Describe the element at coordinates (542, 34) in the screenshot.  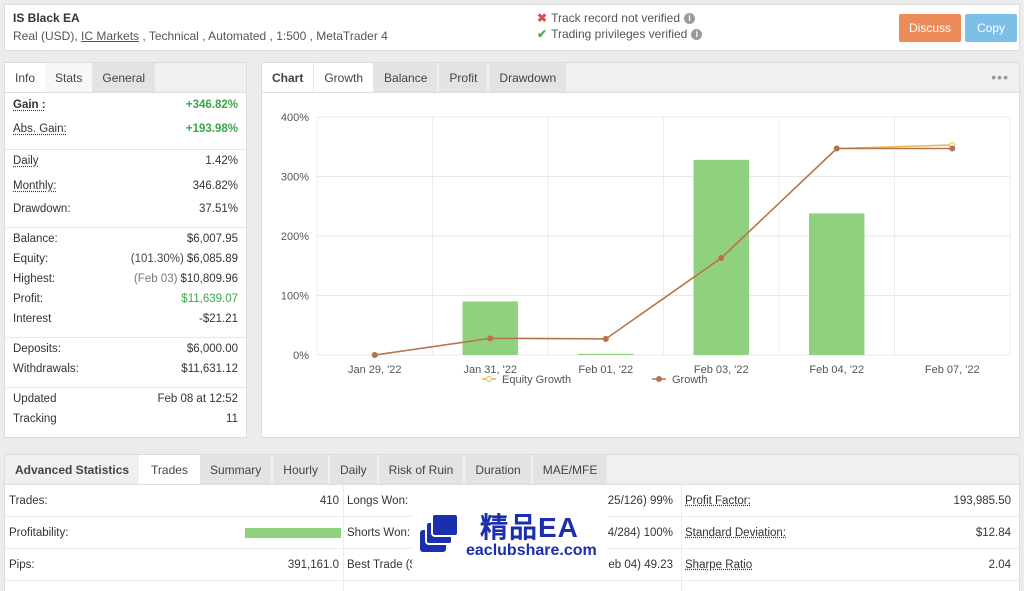
I see `check-icon: ✔` at that location.